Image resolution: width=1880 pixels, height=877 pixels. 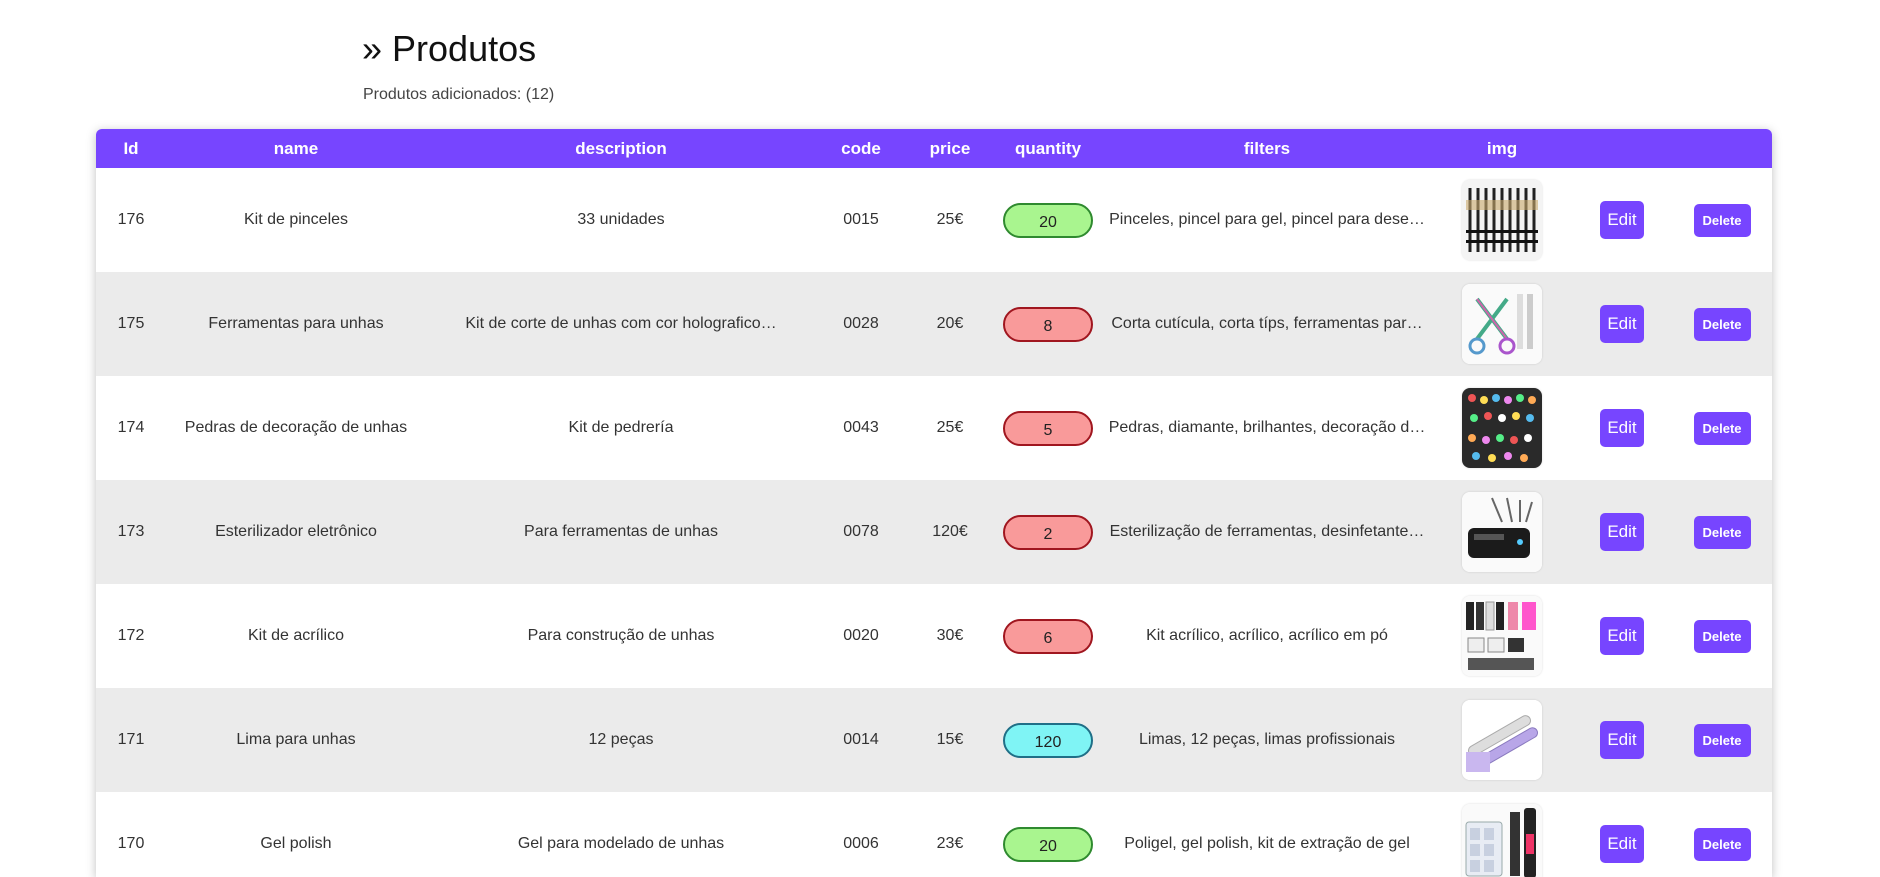 What do you see at coordinates (950, 843) in the screenshot?
I see `cell-price: 23€` at bounding box center [950, 843].